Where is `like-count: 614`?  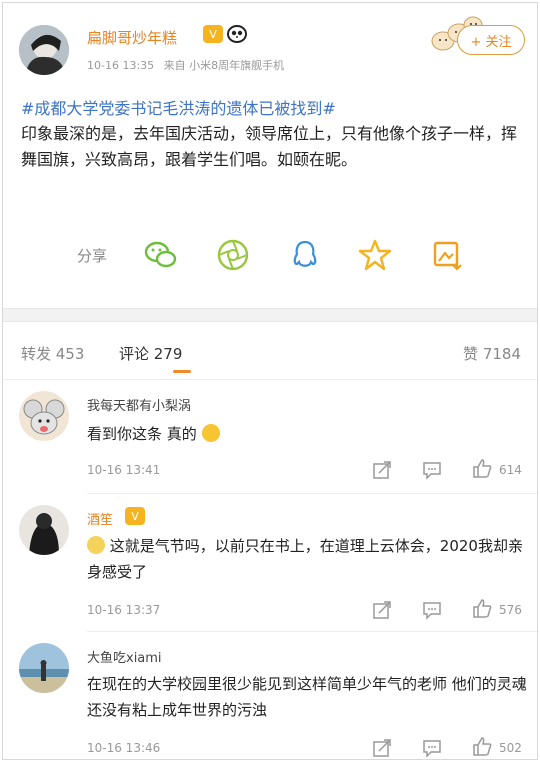
like-count: 614 is located at coordinates (510, 470).